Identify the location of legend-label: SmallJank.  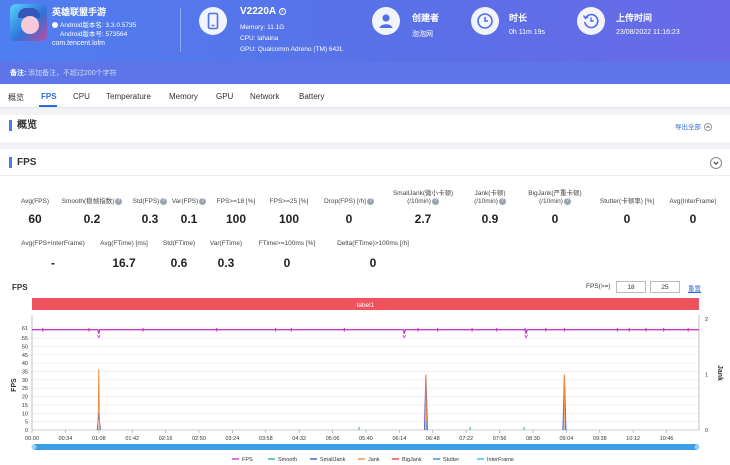
(333, 460).